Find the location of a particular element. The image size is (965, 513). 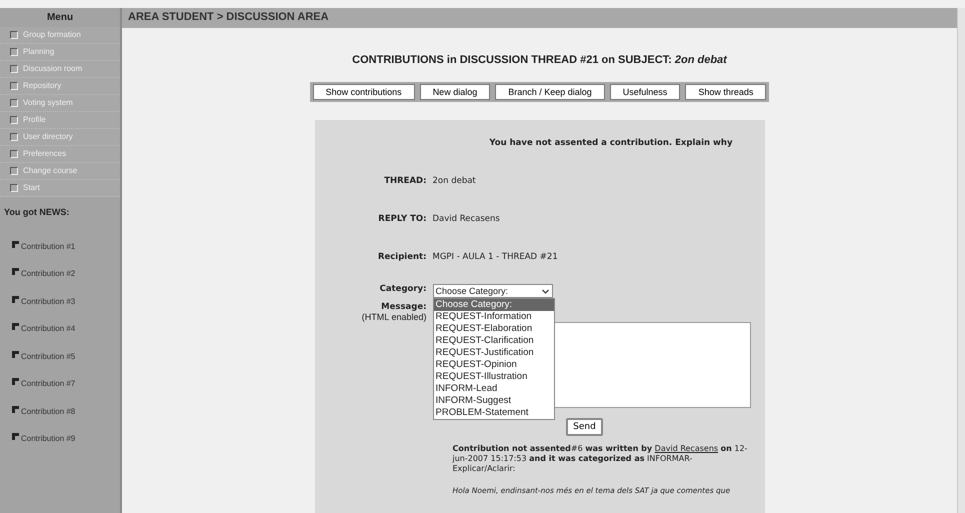

field-hint: (HTML enabled) is located at coordinates (394, 317).